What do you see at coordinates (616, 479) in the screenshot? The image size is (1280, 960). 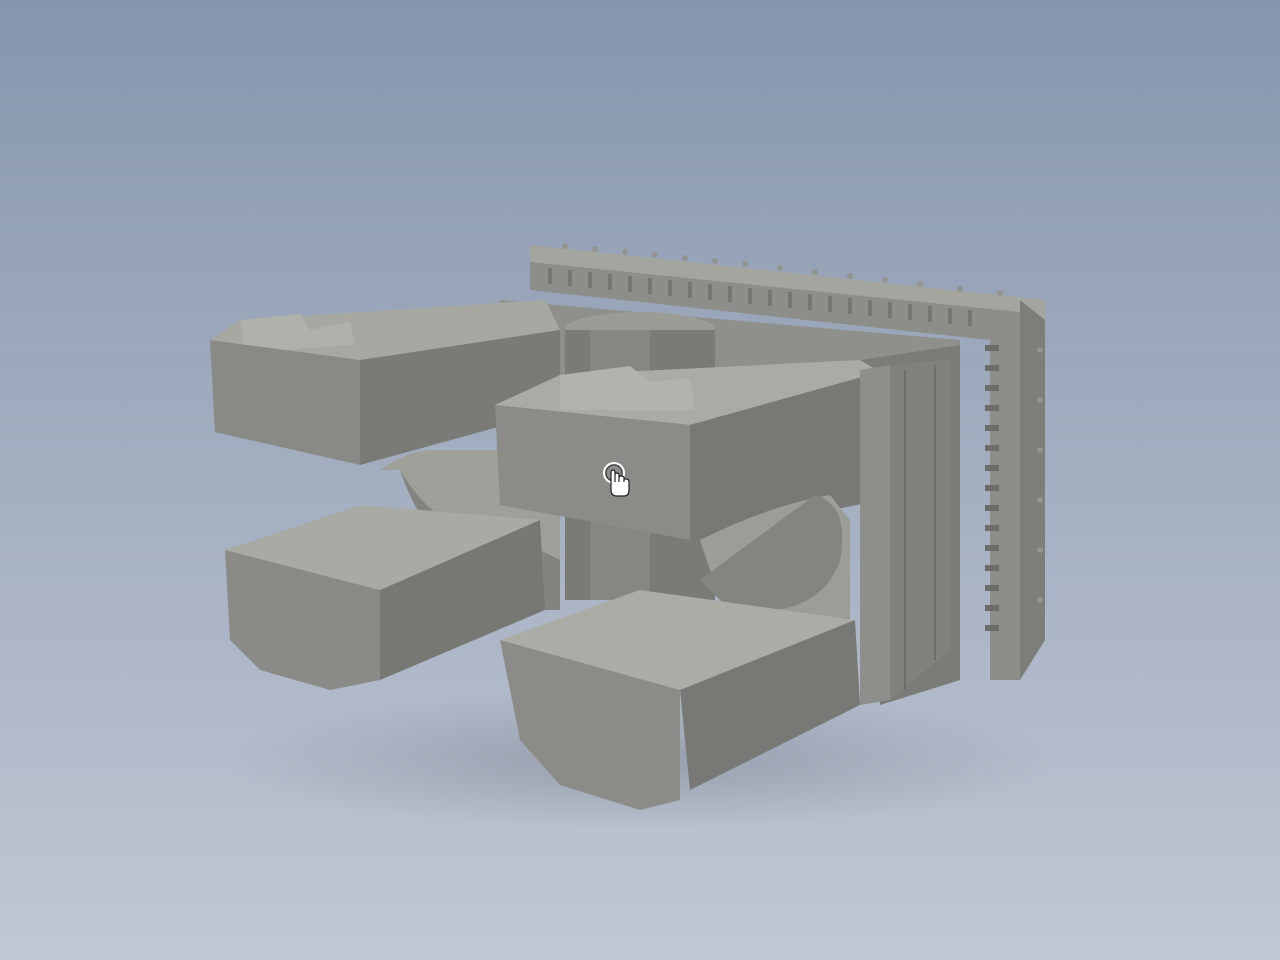 I see `orbit-hand-cursor-icon` at bounding box center [616, 479].